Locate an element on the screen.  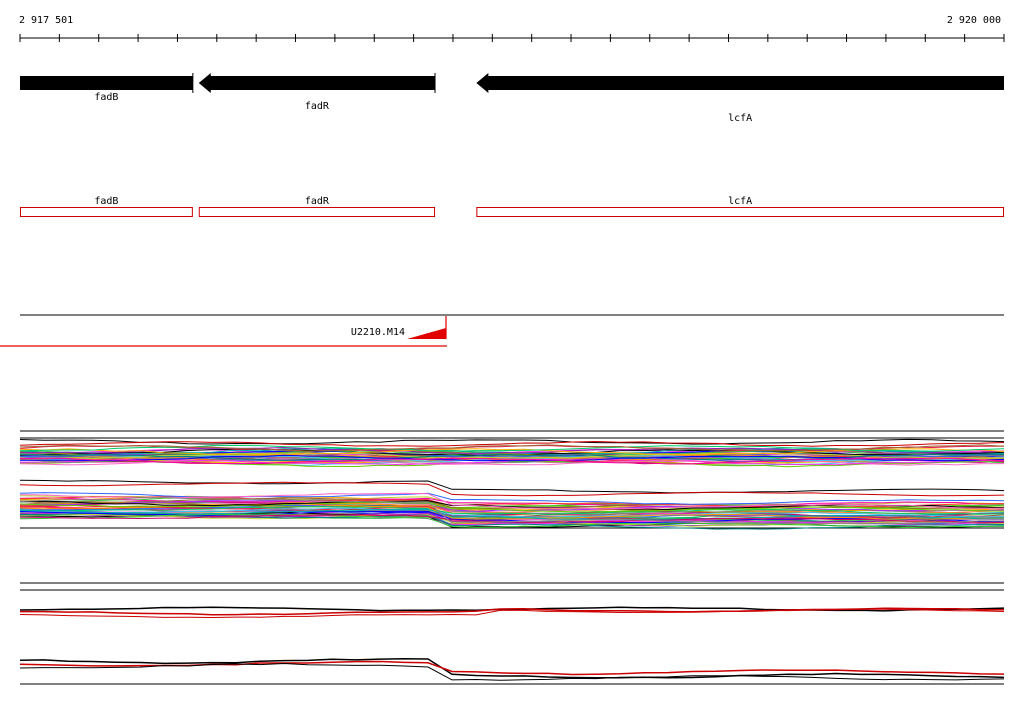
cds-box-lcfA is located at coordinates (740, 212).